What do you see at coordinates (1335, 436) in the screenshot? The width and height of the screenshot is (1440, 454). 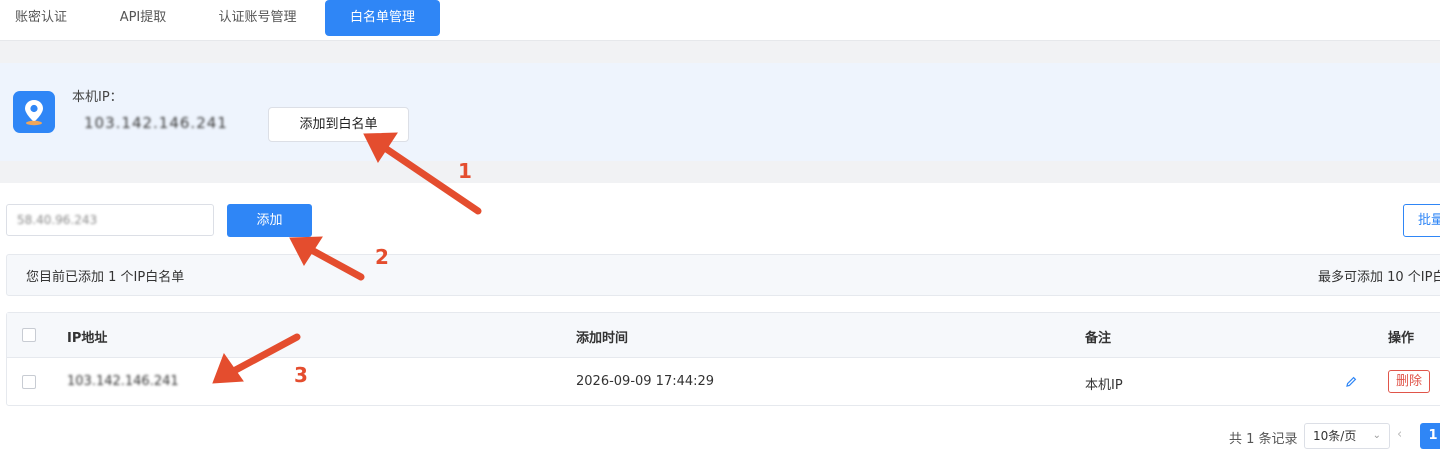 I see `page-size-value: 10条/页` at bounding box center [1335, 436].